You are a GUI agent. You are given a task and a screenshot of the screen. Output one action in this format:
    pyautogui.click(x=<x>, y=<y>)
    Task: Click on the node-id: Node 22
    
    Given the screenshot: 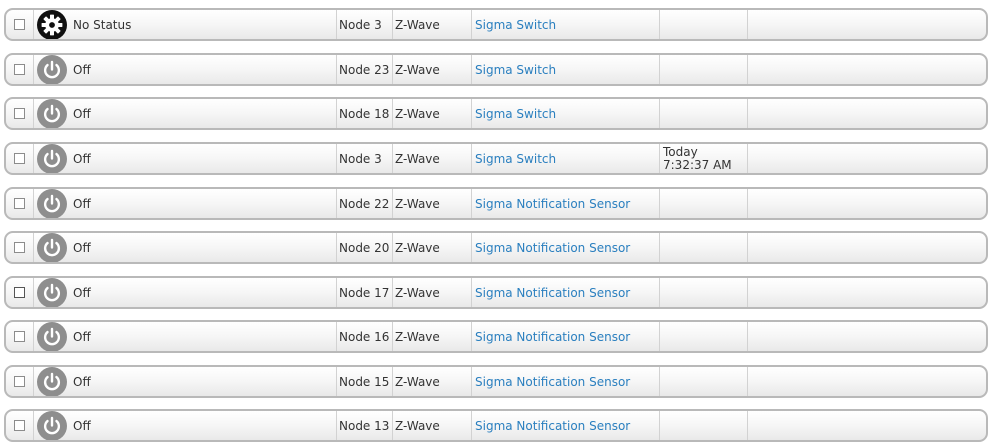 What is the action you would take?
    pyautogui.click(x=364, y=203)
    